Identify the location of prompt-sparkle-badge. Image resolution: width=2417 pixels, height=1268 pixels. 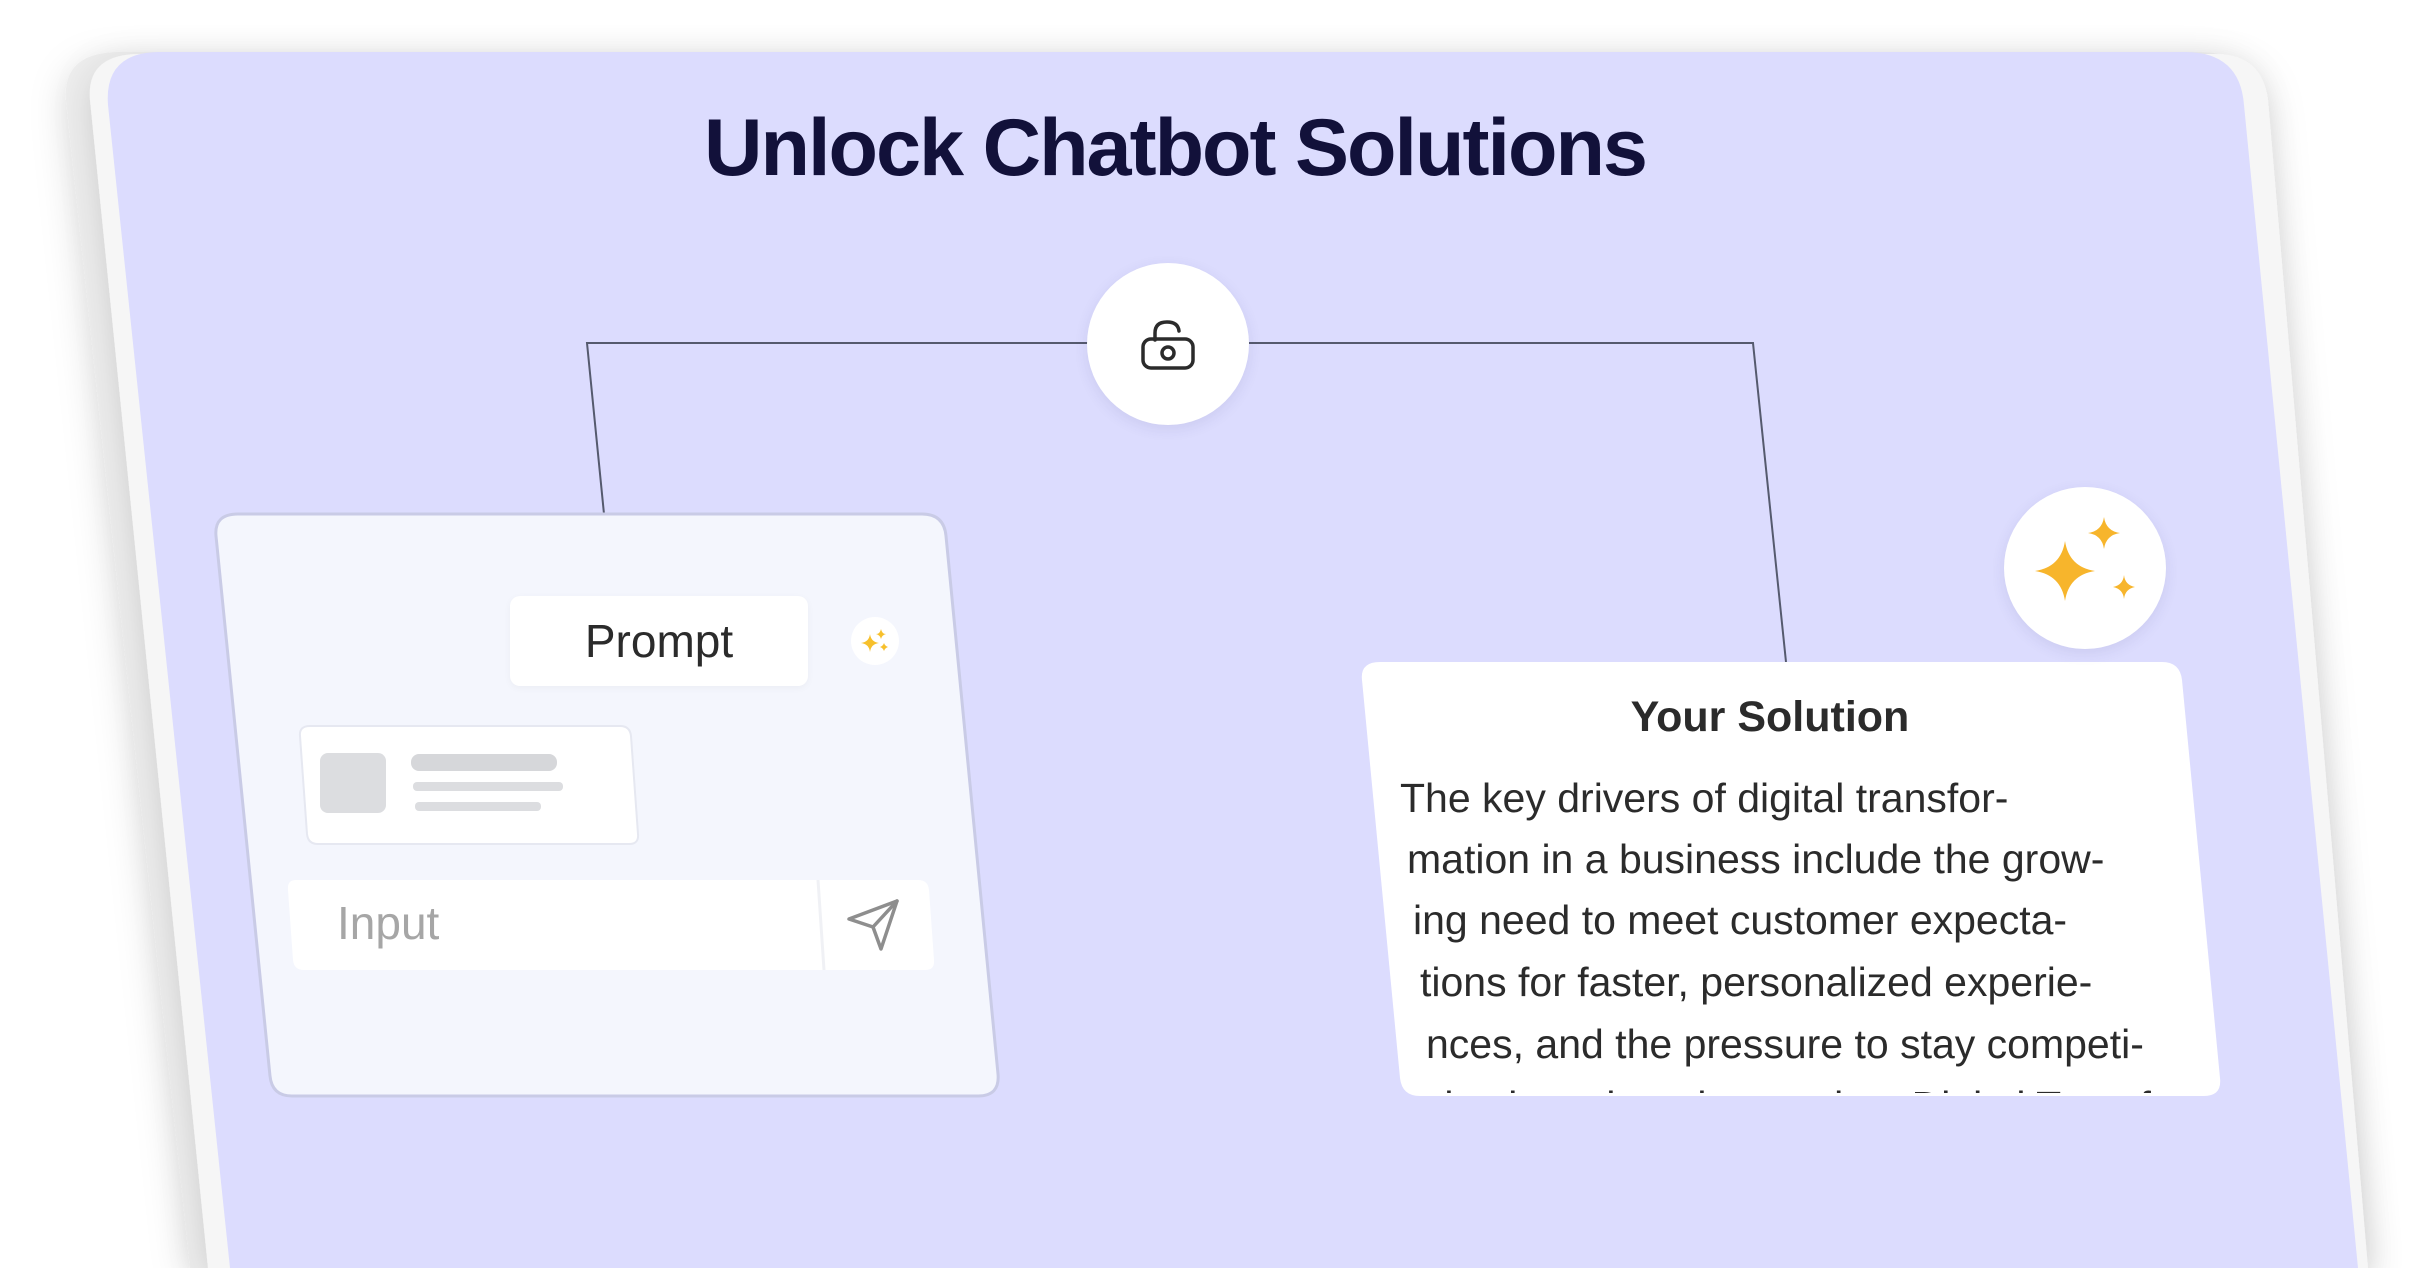
(875, 641).